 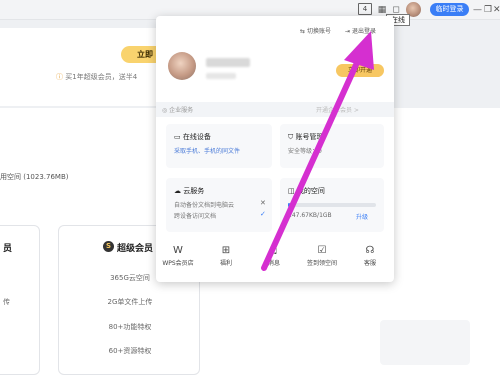 What do you see at coordinates (332, 146) in the screenshot?
I see `account-security-tile: ⛉ 账号管理 安全等级：0` at bounding box center [332, 146].